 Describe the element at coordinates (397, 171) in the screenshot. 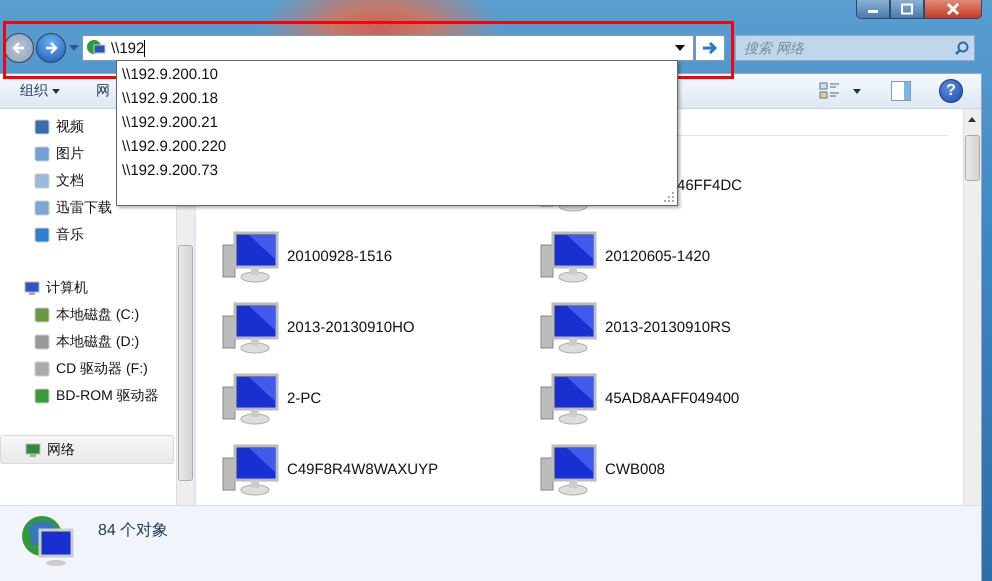

I see `suggestion-item: \\192.9.200.73` at that location.